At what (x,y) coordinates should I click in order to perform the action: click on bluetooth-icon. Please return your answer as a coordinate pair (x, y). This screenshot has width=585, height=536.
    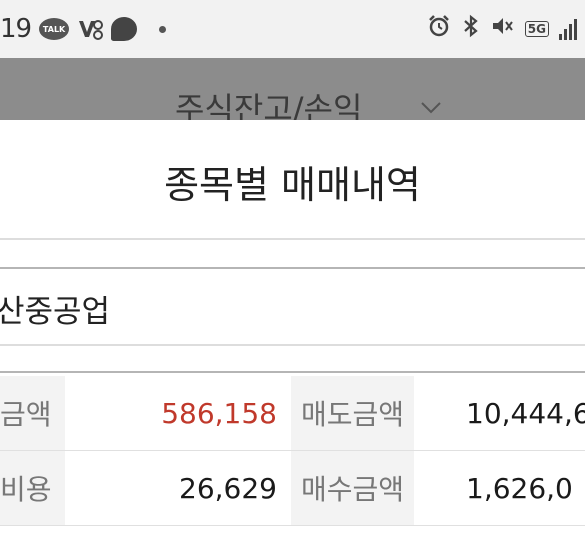
    Looking at the image, I should click on (471, 29).